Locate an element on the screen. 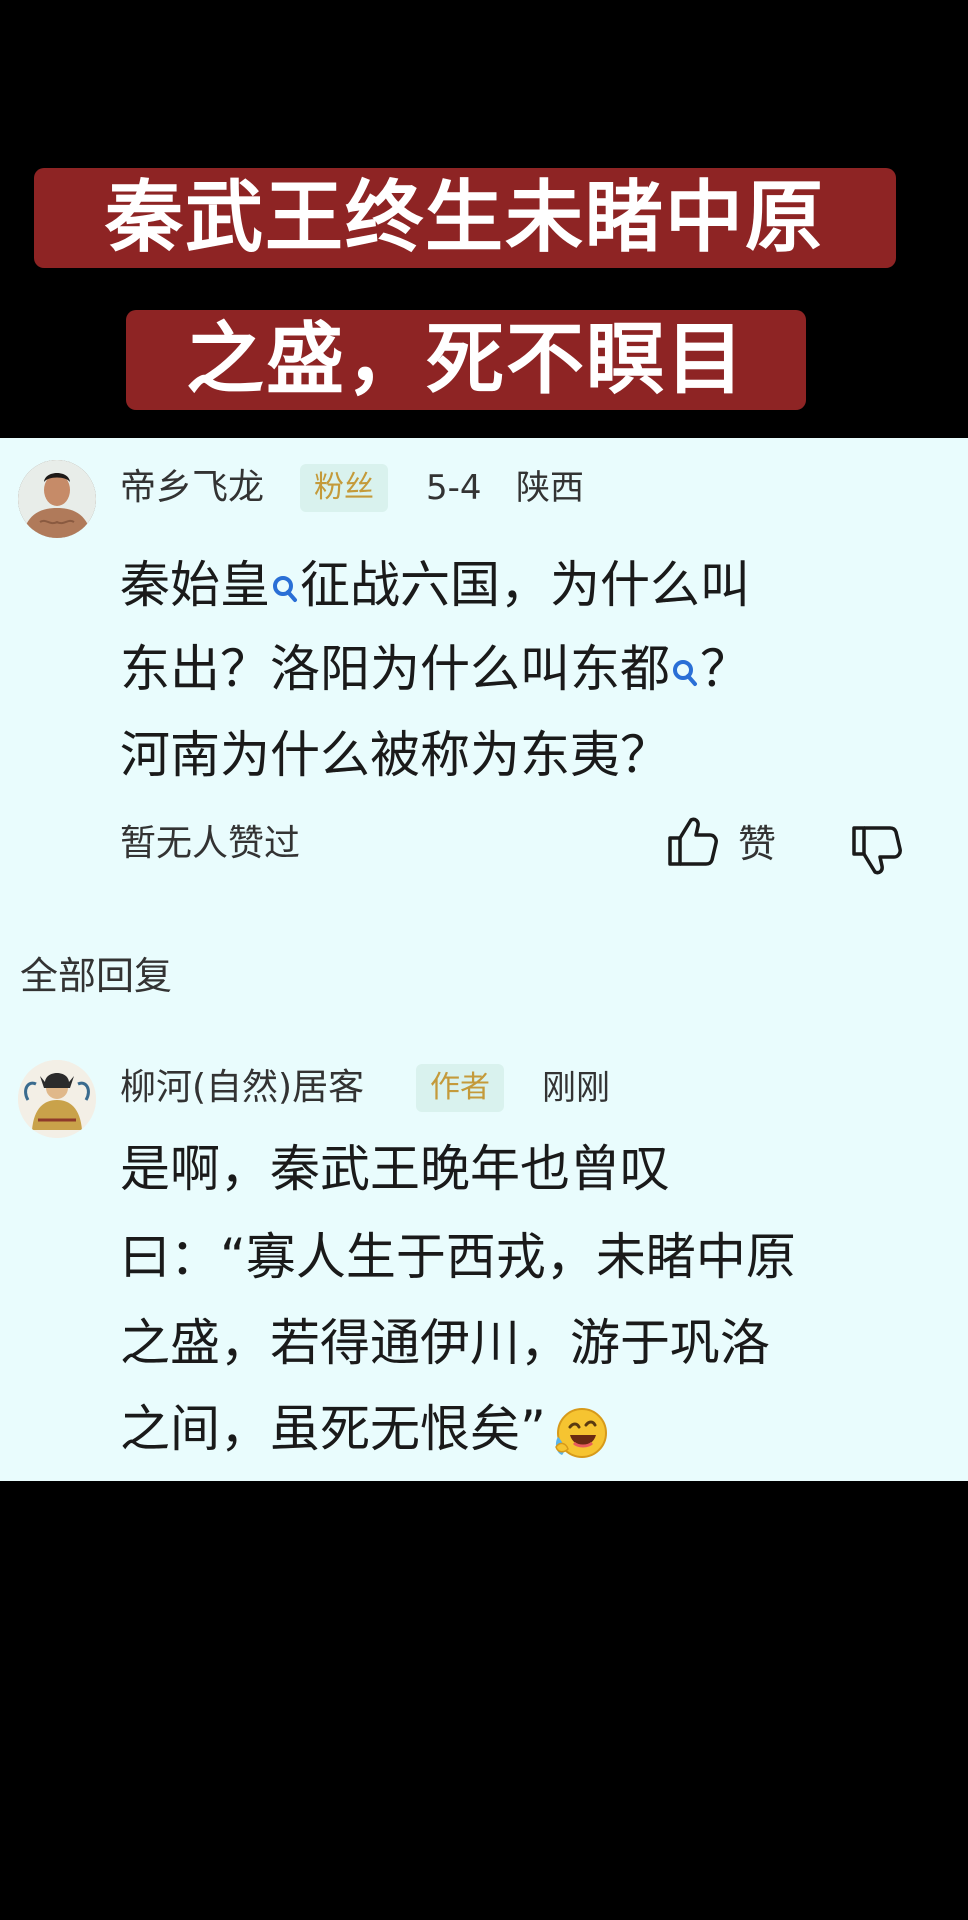 The image size is (968, 1920). reply-body-line-4: 之间，虽死无恨矣” is located at coordinates (365, 1429).